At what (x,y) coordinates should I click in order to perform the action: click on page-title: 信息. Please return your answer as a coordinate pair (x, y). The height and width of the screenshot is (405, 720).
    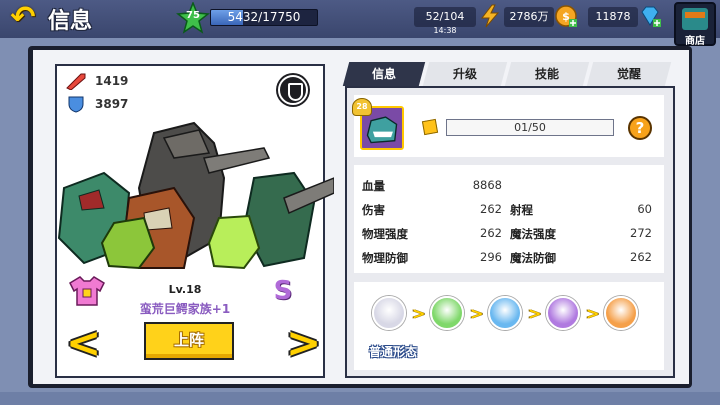
    Looking at the image, I should click on (70, 21).